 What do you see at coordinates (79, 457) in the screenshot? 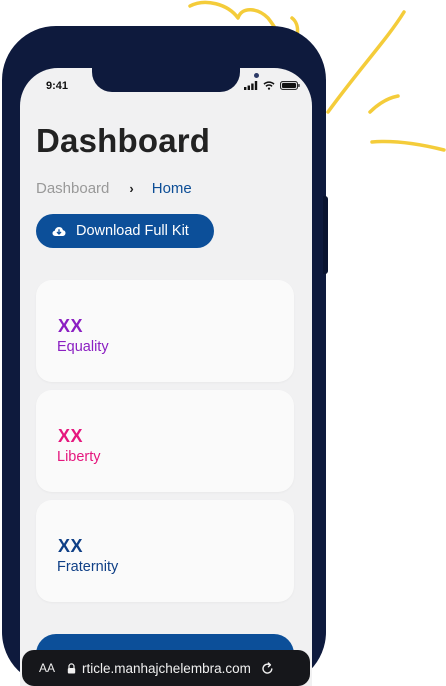
I see `card-label: Liberty` at bounding box center [79, 457].